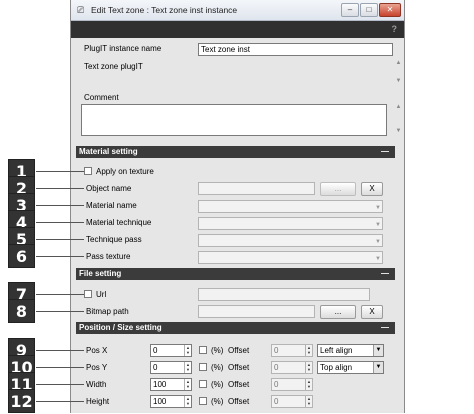  I want to click on position-section-title: Position / Size setting, so click(120, 327).